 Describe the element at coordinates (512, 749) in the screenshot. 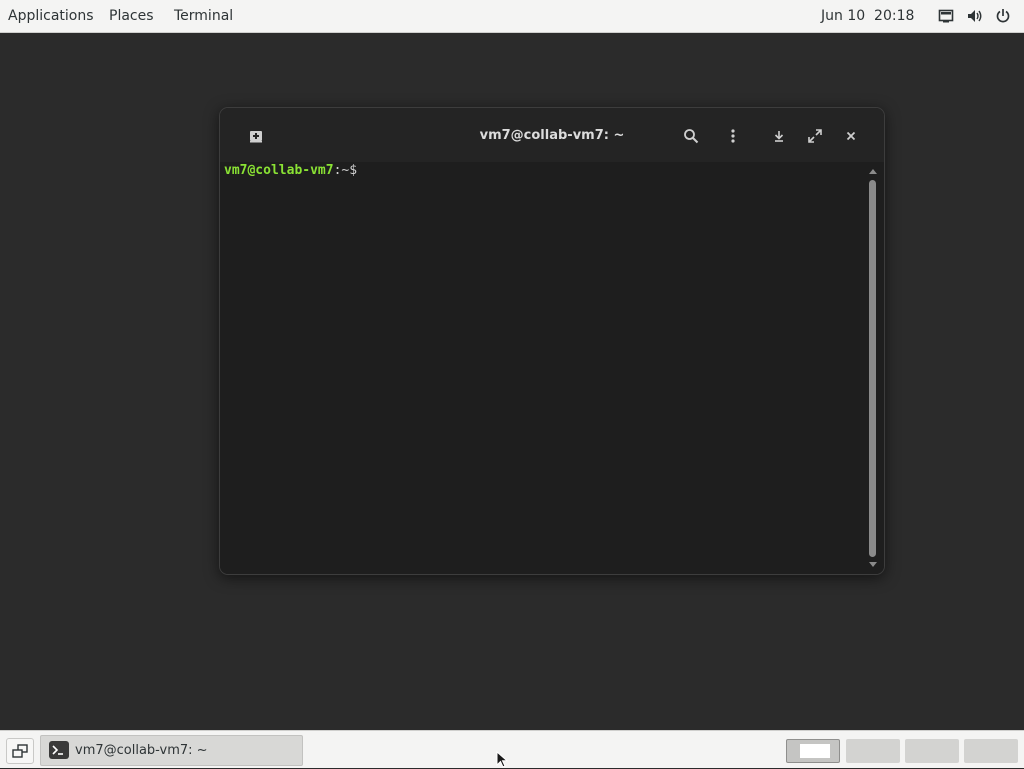

I see `bottom-panel: vm7@collab-vm7: ~` at that location.